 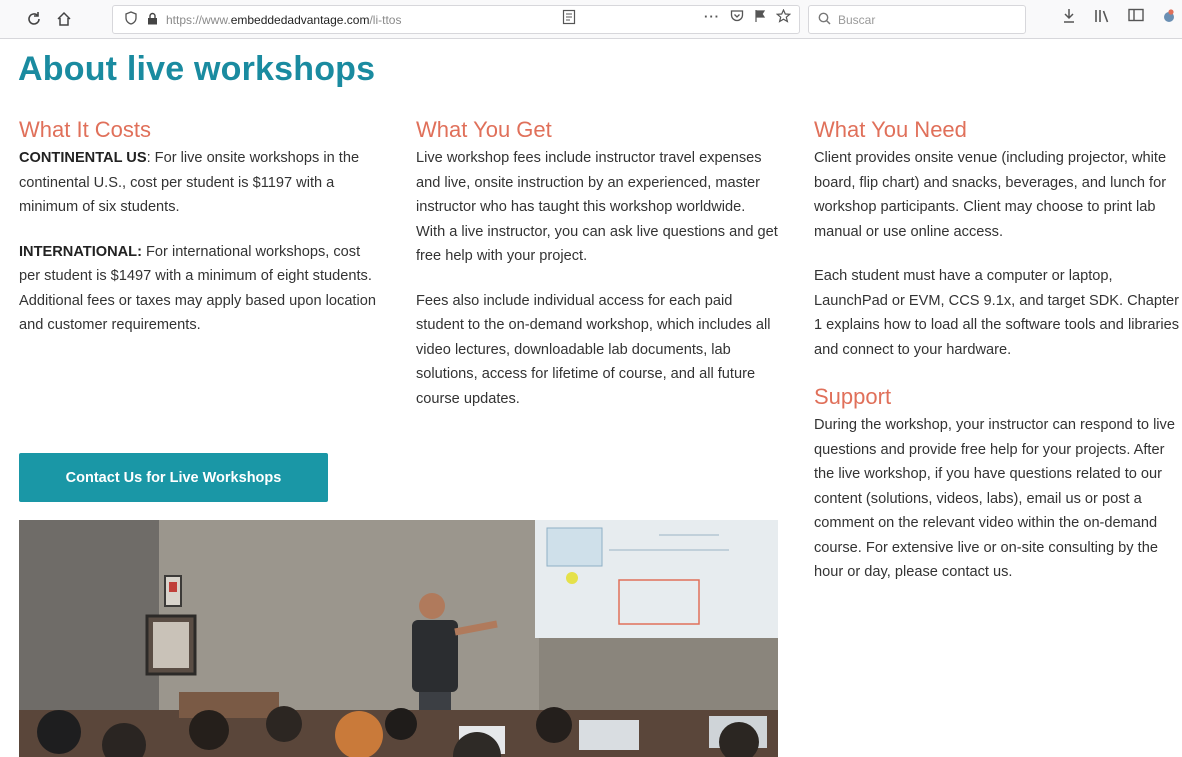 I want to click on pocket-icon, so click(x=737, y=17).